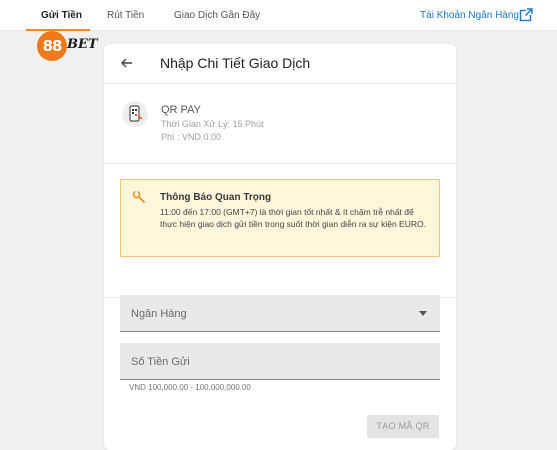 This screenshot has width=557, height=450. I want to click on bank-account-link: Tài Khoản Ngân Hàng, so click(469, 15).